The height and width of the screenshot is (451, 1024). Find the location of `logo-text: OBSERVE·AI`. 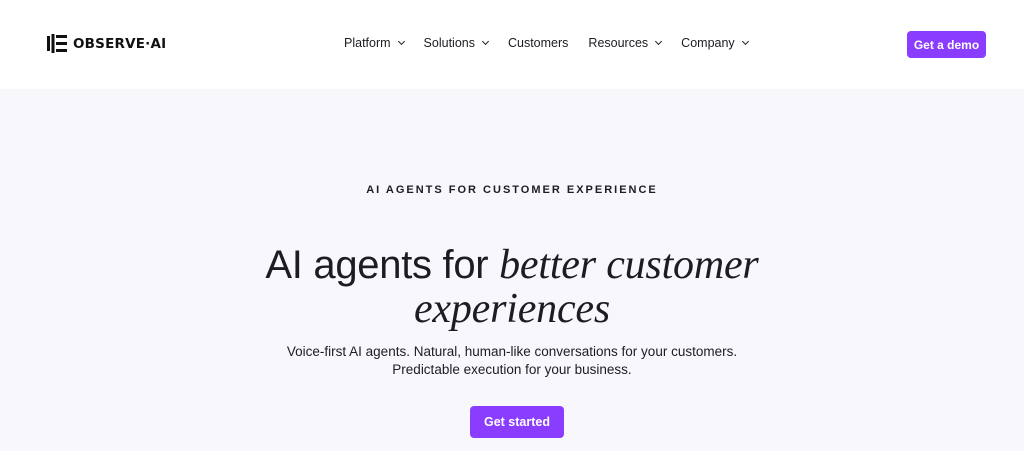

logo-text: OBSERVE·AI is located at coordinates (120, 43).